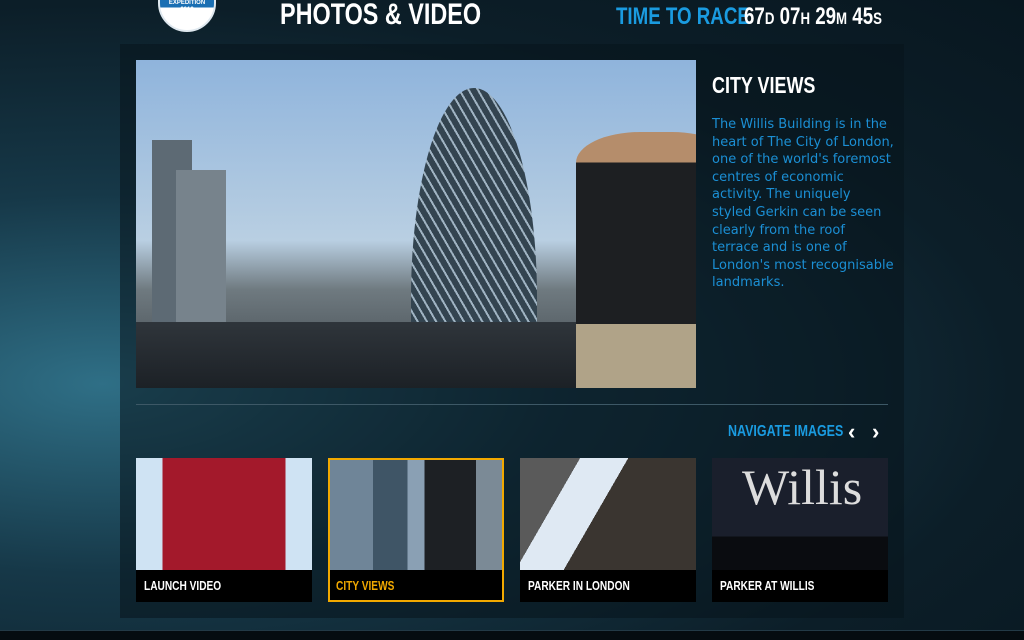 The image size is (1024, 640). Describe the element at coordinates (683, 16) in the screenshot. I see `time-to-race-label: TIME TO RACE` at that location.